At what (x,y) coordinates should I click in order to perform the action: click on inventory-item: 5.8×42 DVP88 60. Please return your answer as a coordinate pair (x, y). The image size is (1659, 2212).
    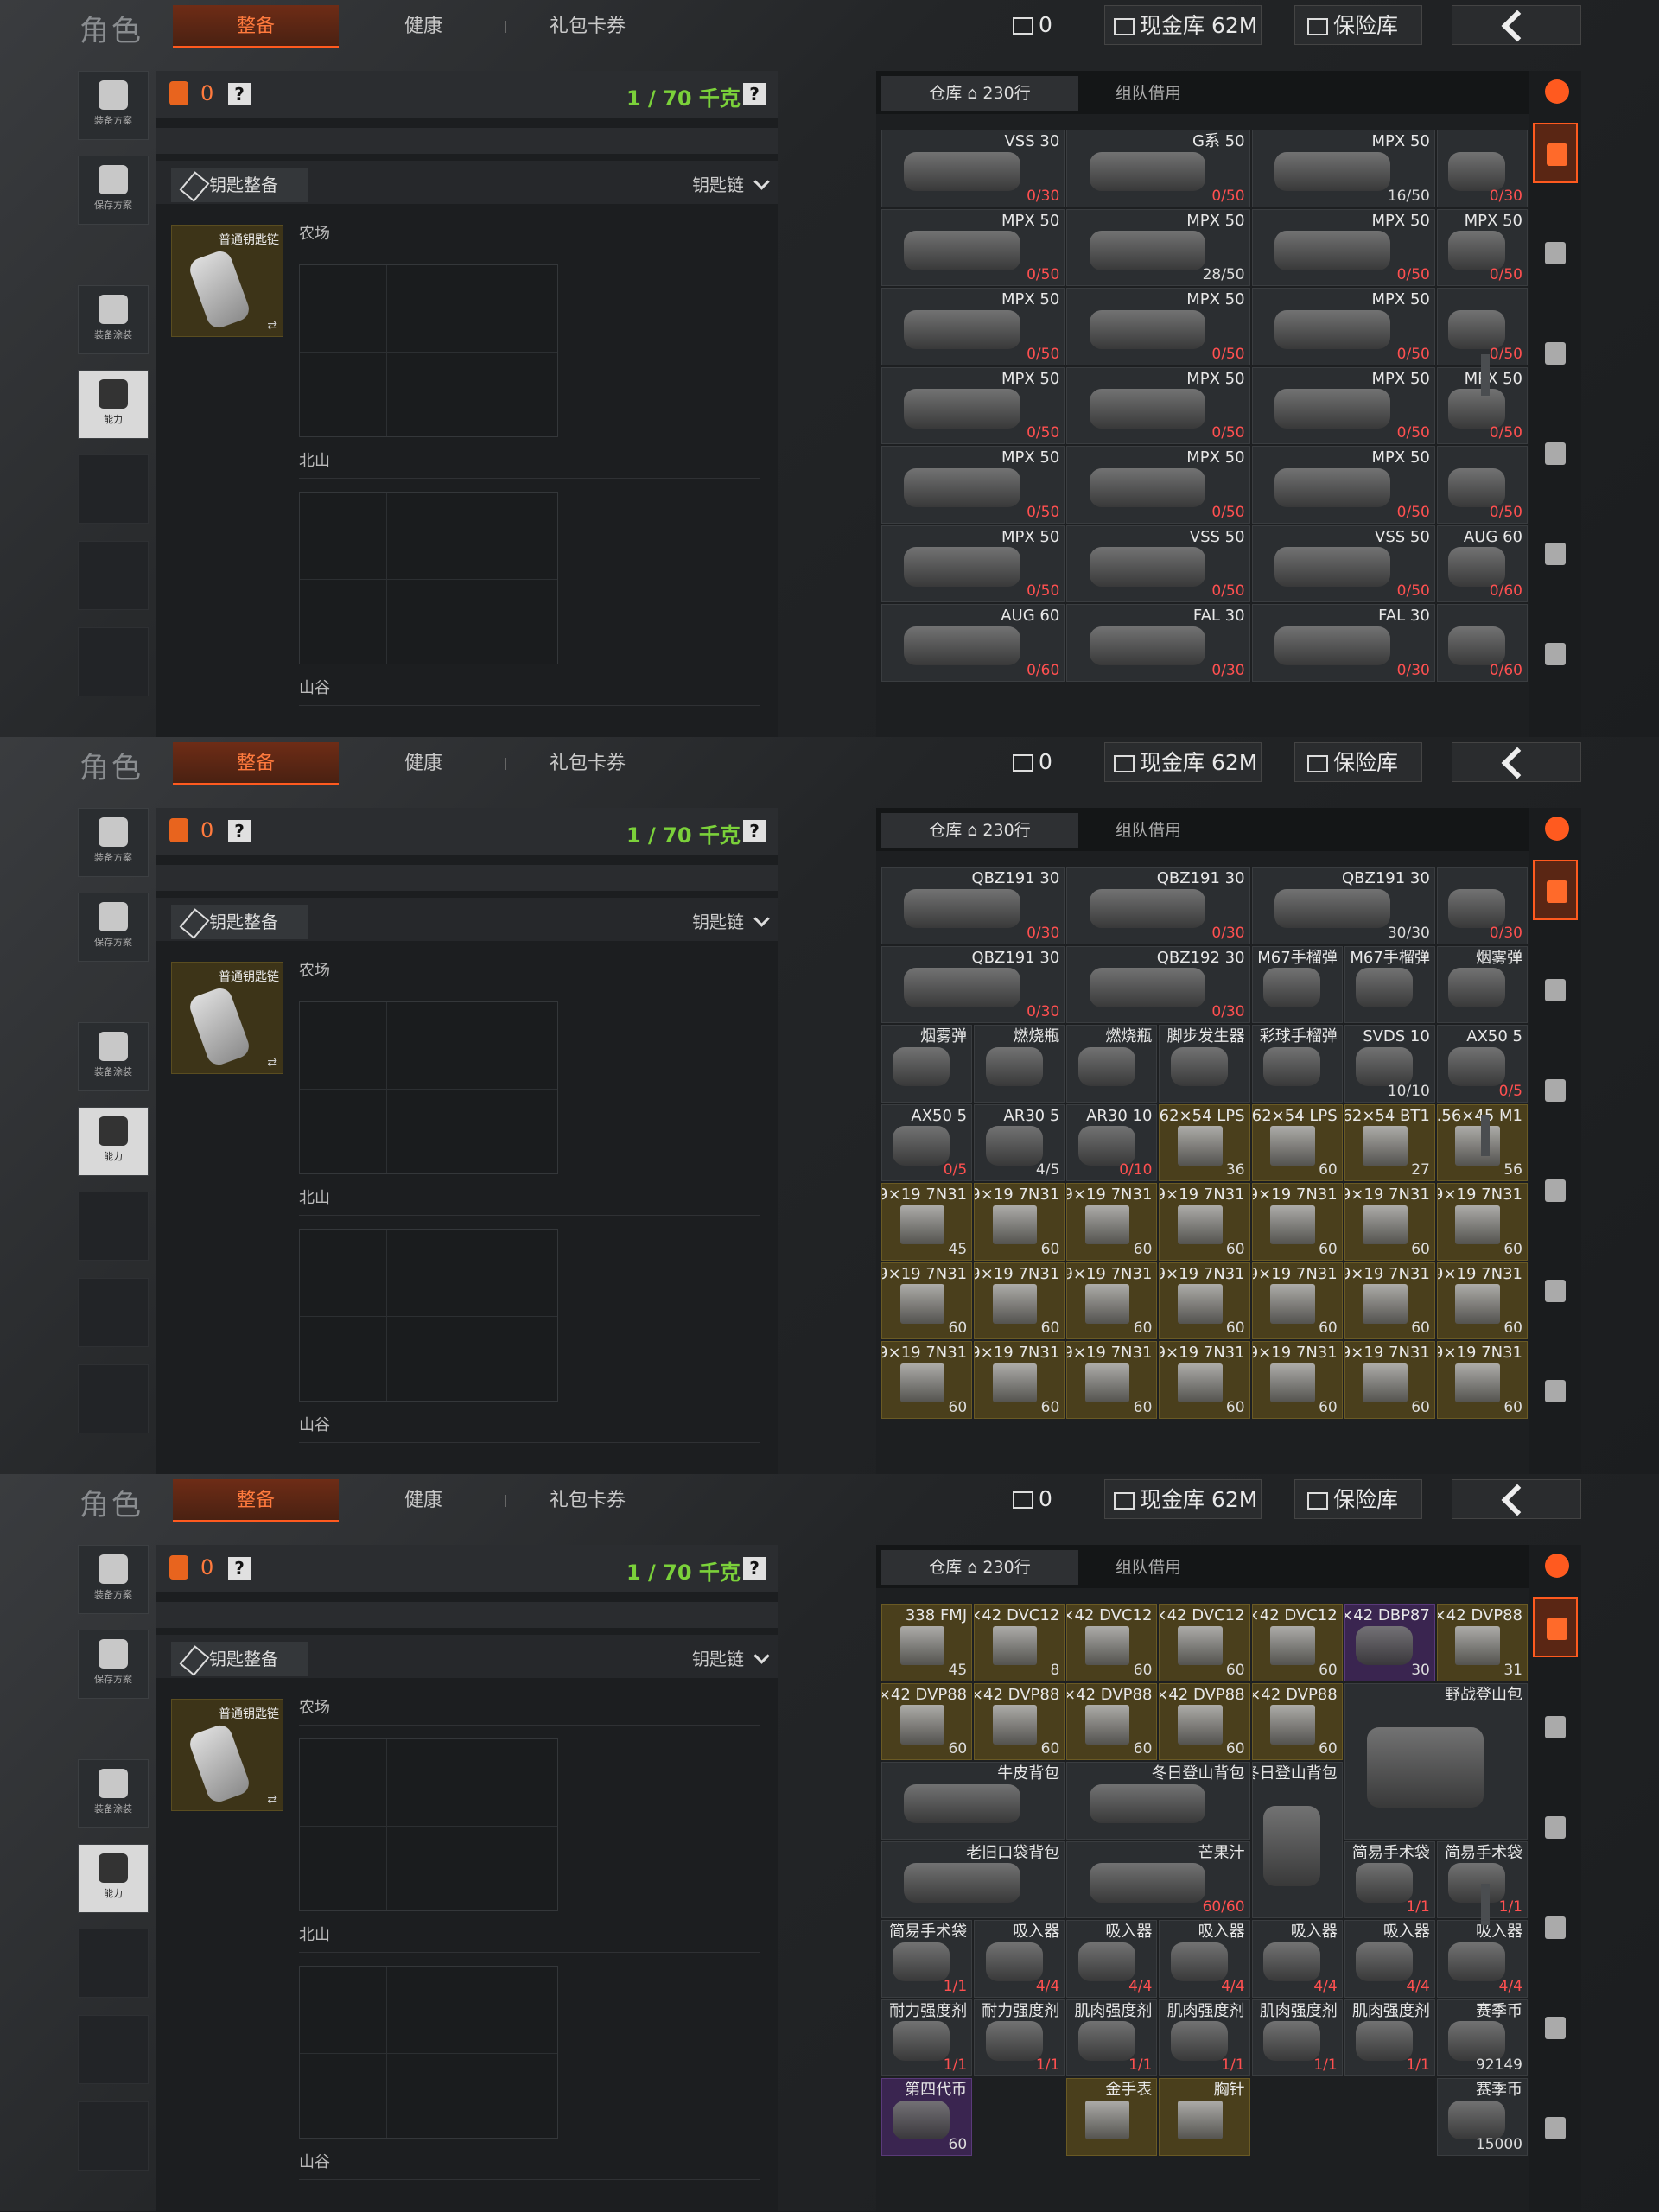
    Looking at the image, I should click on (1204, 1721).